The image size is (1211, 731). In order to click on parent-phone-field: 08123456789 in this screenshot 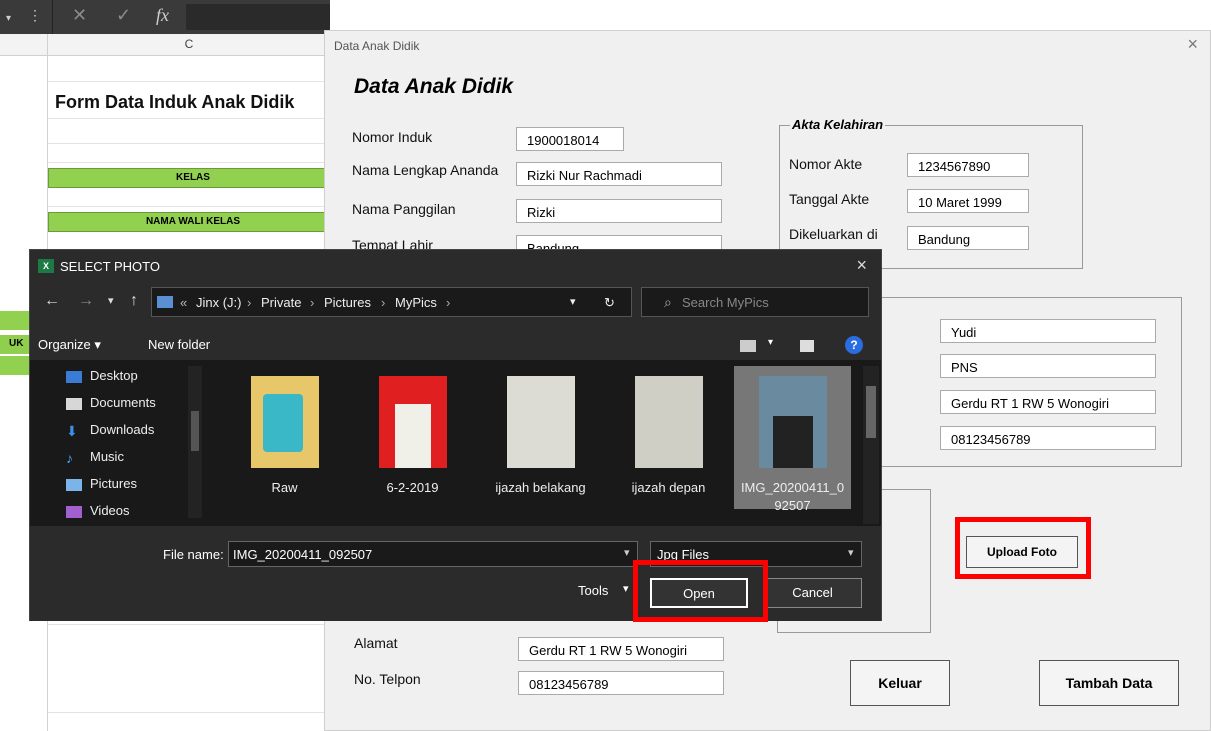, I will do `click(1048, 438)`.